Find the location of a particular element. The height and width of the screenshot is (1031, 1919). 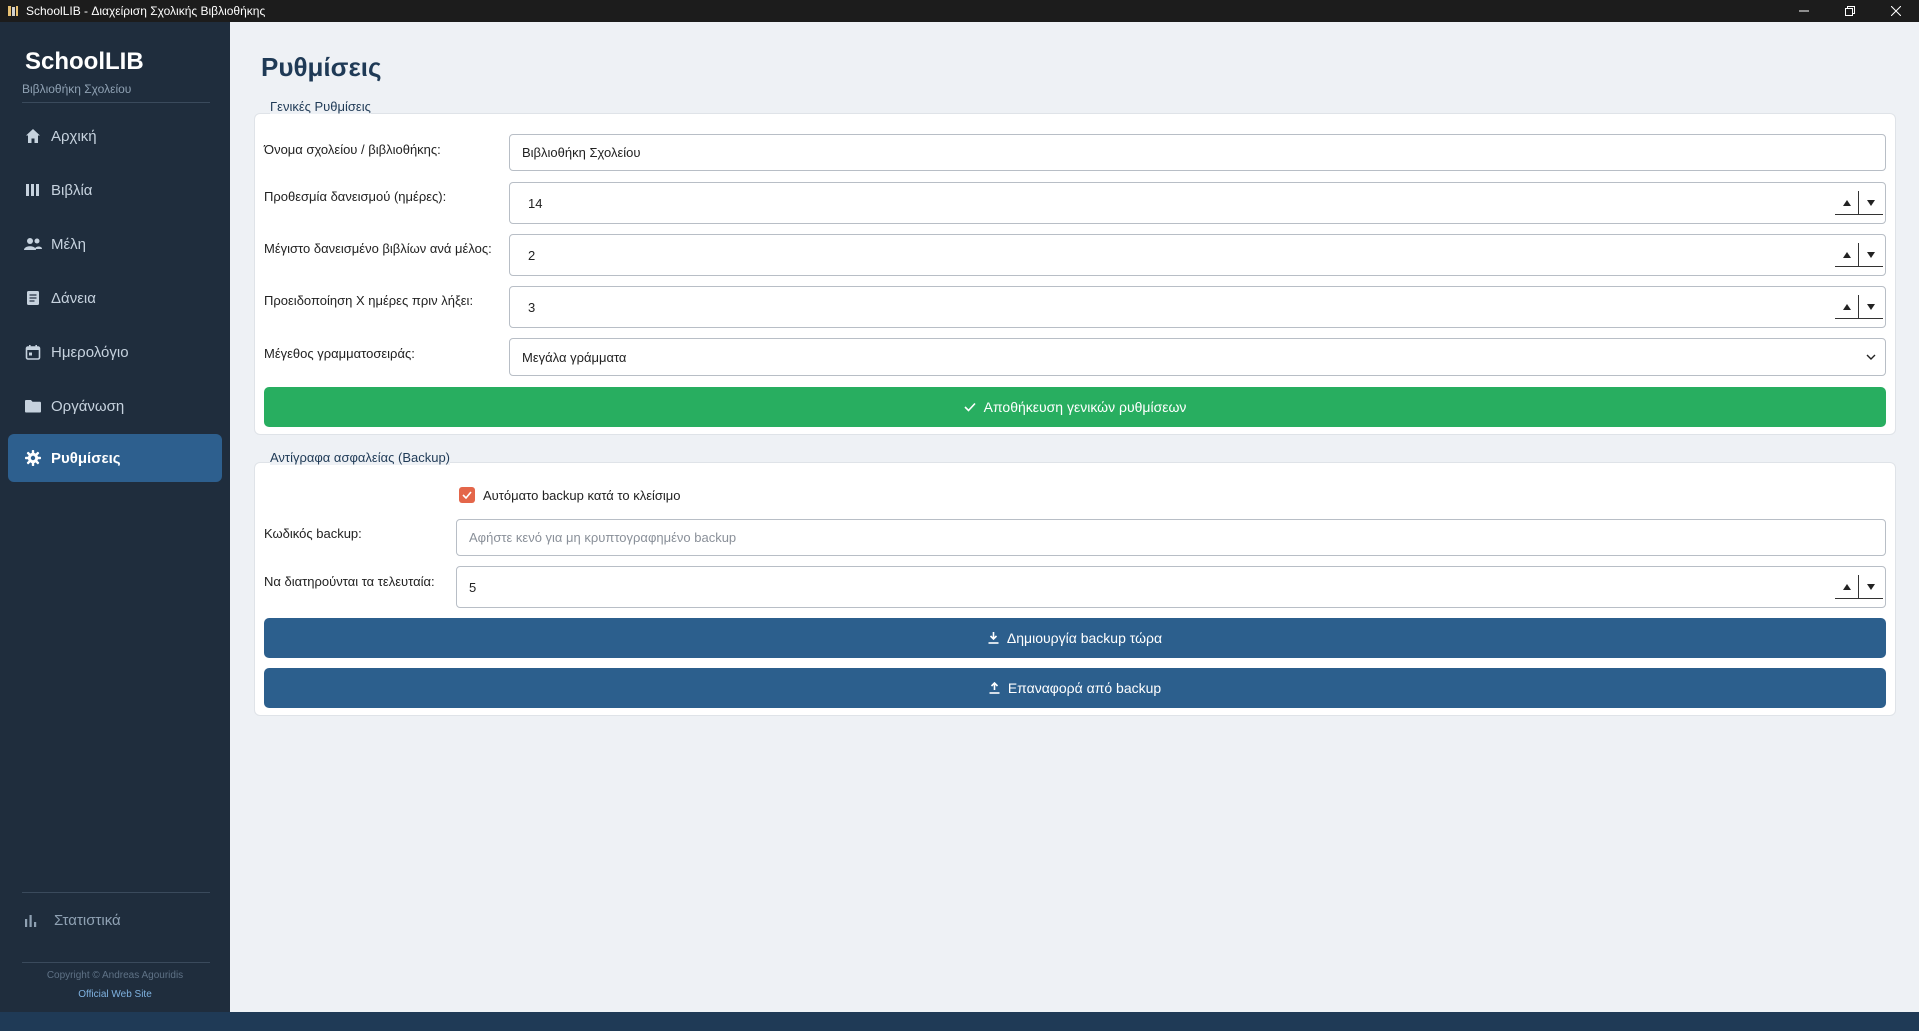

backup-group-label: Αντίγραφα ασφαλείας (Backup) is located at coordinates (360, 457).